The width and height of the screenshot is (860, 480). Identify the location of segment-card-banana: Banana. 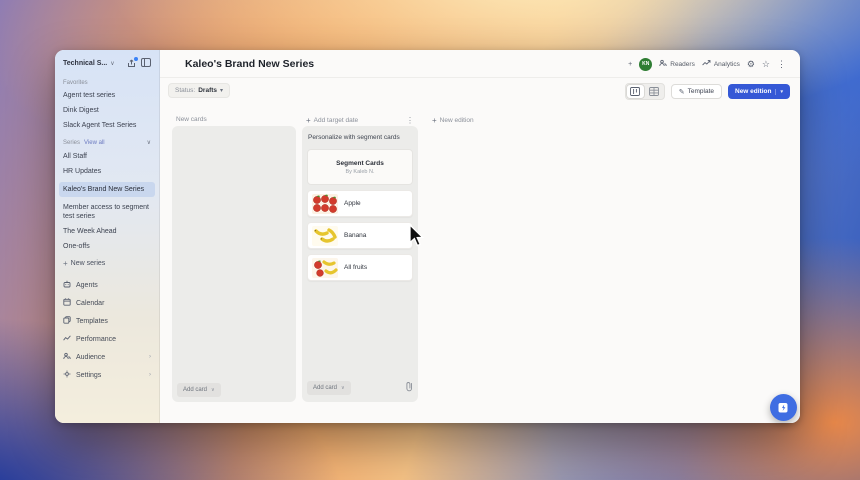
(360, 235).